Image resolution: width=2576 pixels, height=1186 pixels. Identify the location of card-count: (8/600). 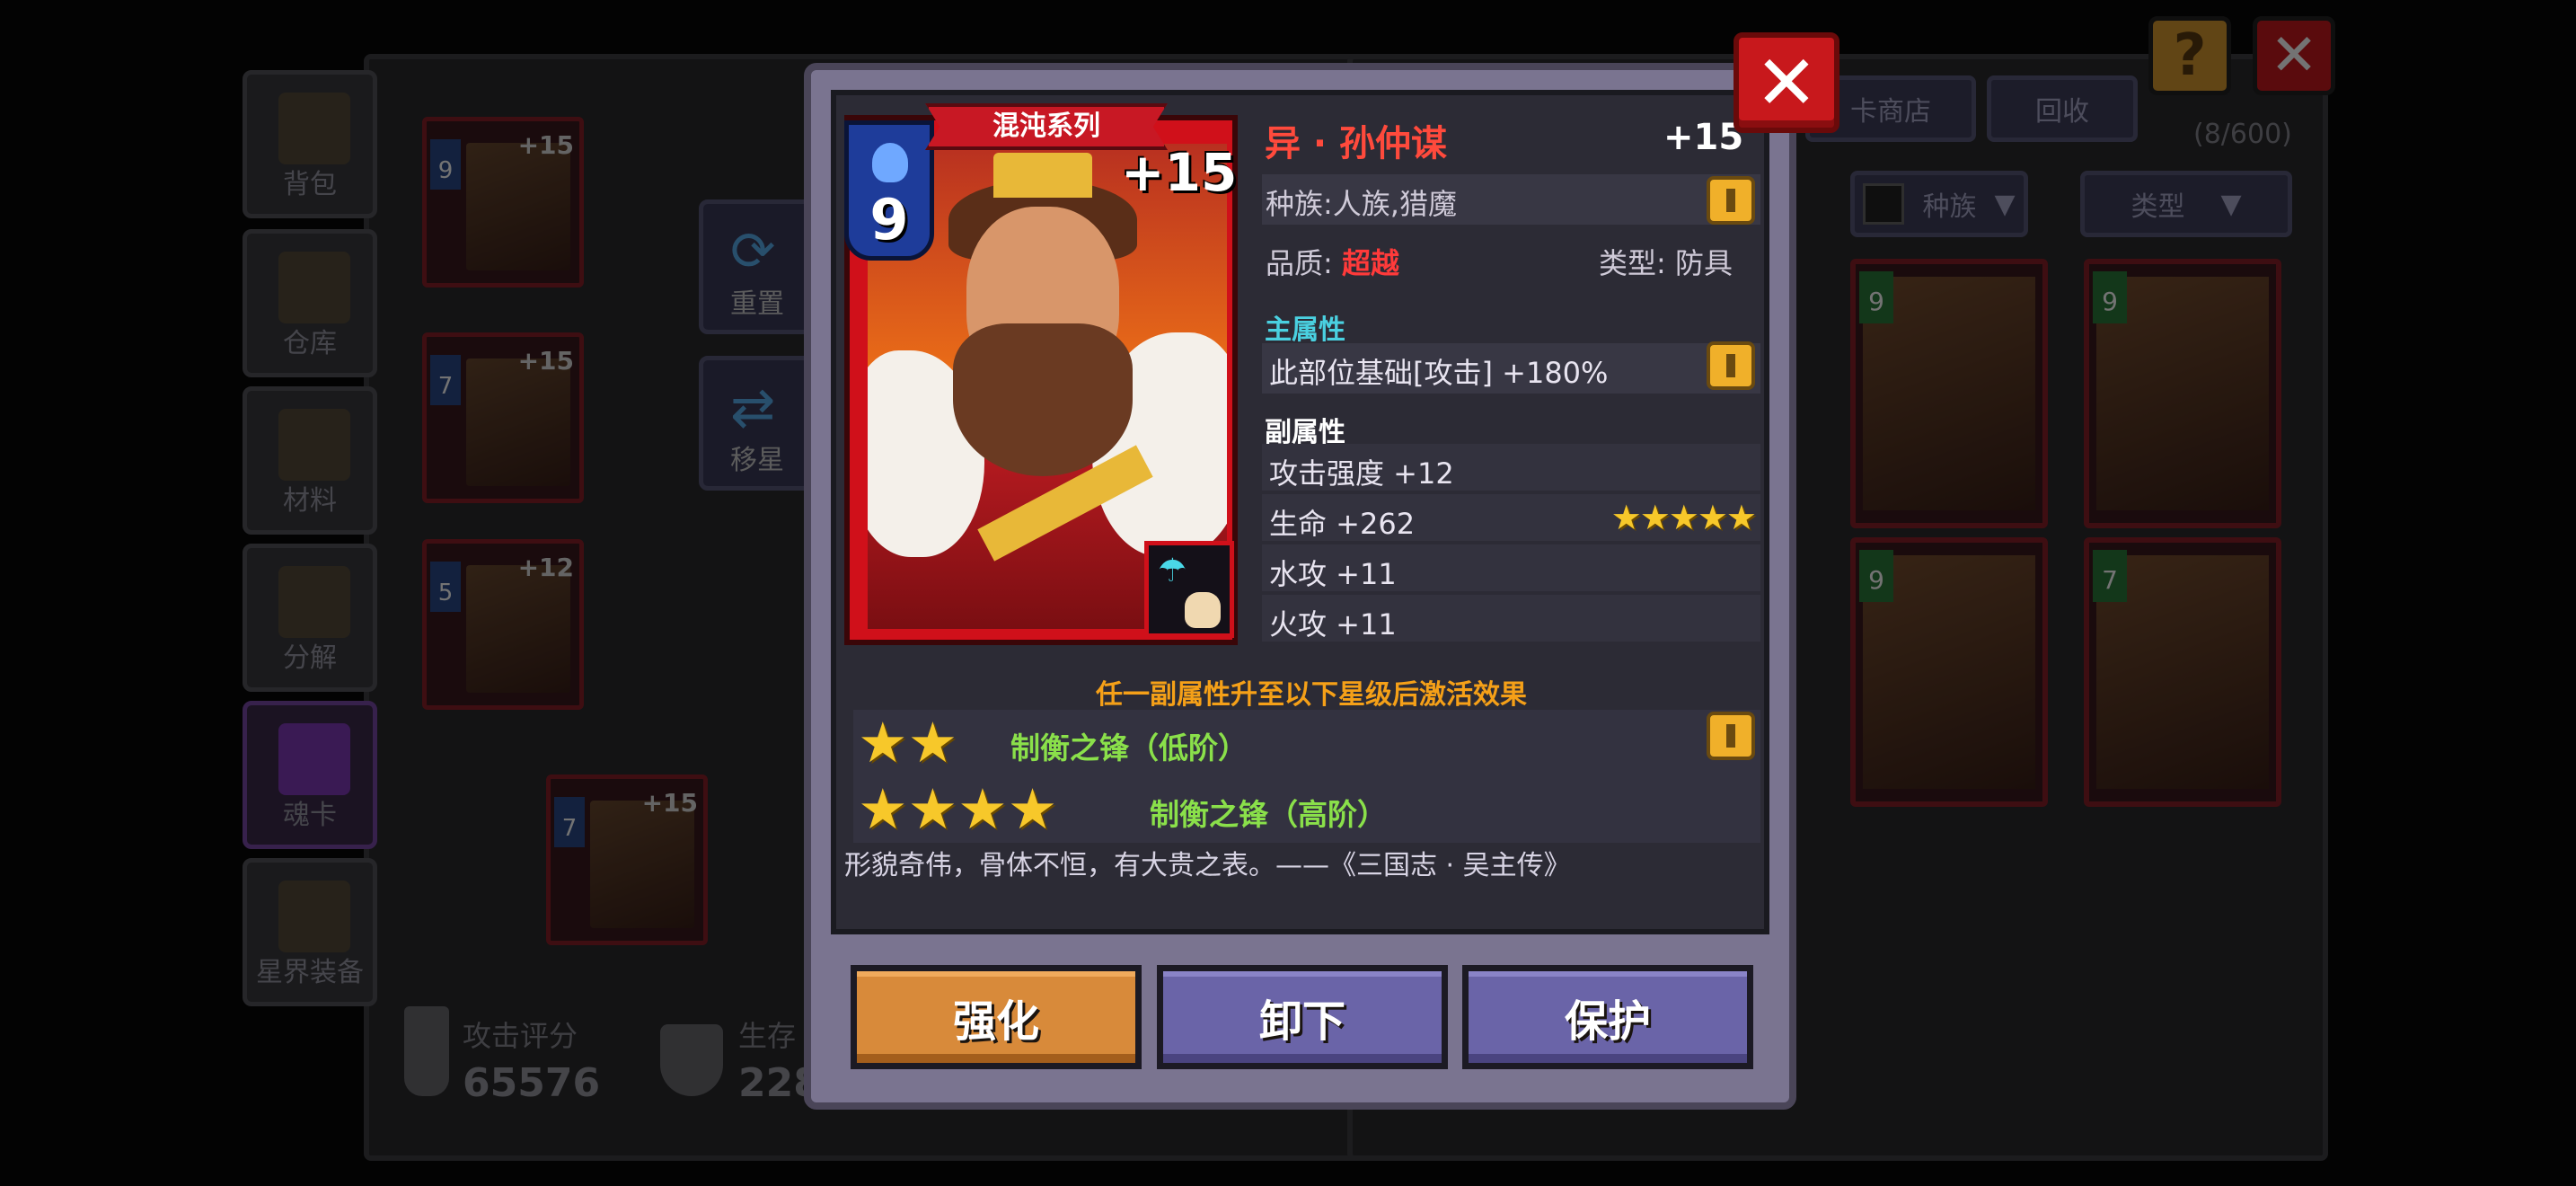
(2242, 134).